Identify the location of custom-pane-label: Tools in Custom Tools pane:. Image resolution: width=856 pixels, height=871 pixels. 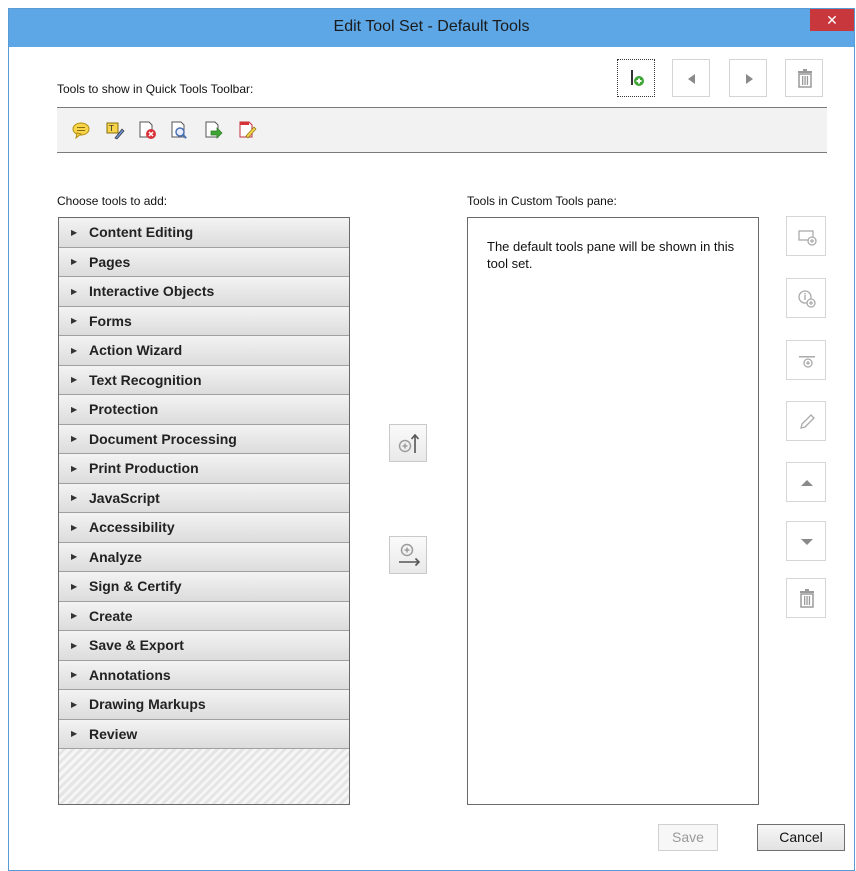
(542, 201).